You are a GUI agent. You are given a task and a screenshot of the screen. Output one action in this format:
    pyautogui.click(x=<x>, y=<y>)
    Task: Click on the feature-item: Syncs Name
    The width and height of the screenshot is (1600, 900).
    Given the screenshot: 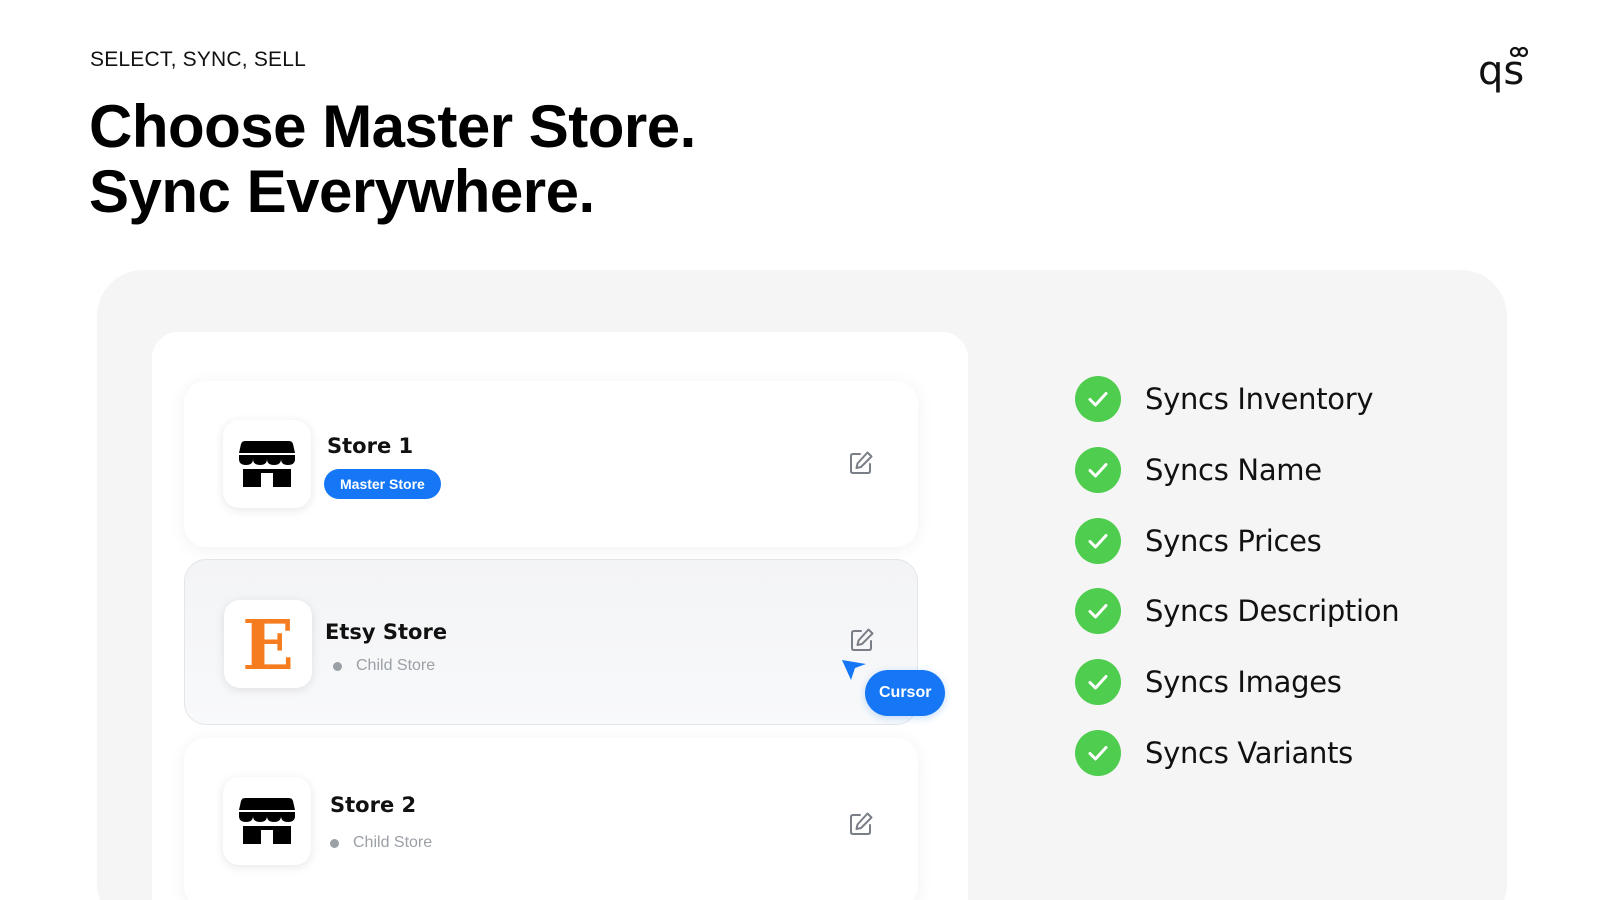 What is the action you would take?
    pyautogui.click(x=1237, y=469)
    